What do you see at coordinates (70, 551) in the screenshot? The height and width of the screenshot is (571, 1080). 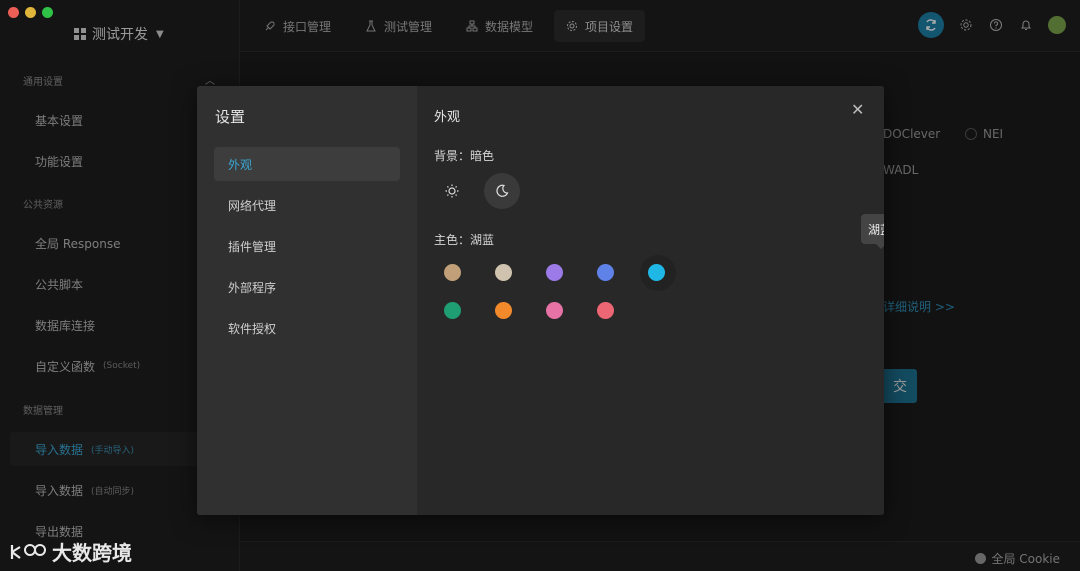 I see `watermark: 大数跨境` at bounding box center [70, 551].